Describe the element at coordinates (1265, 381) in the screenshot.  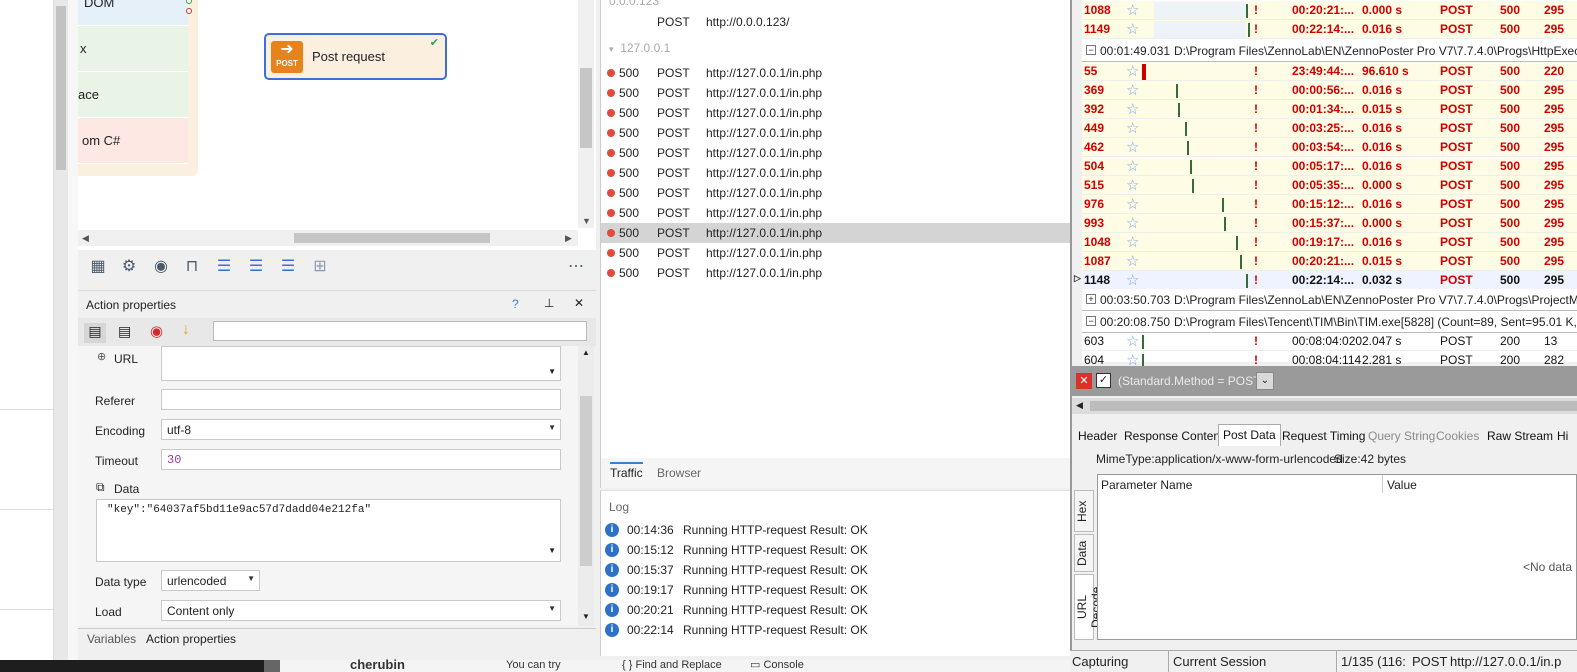
I see `chevron-down-icon: ⌄` at that location.